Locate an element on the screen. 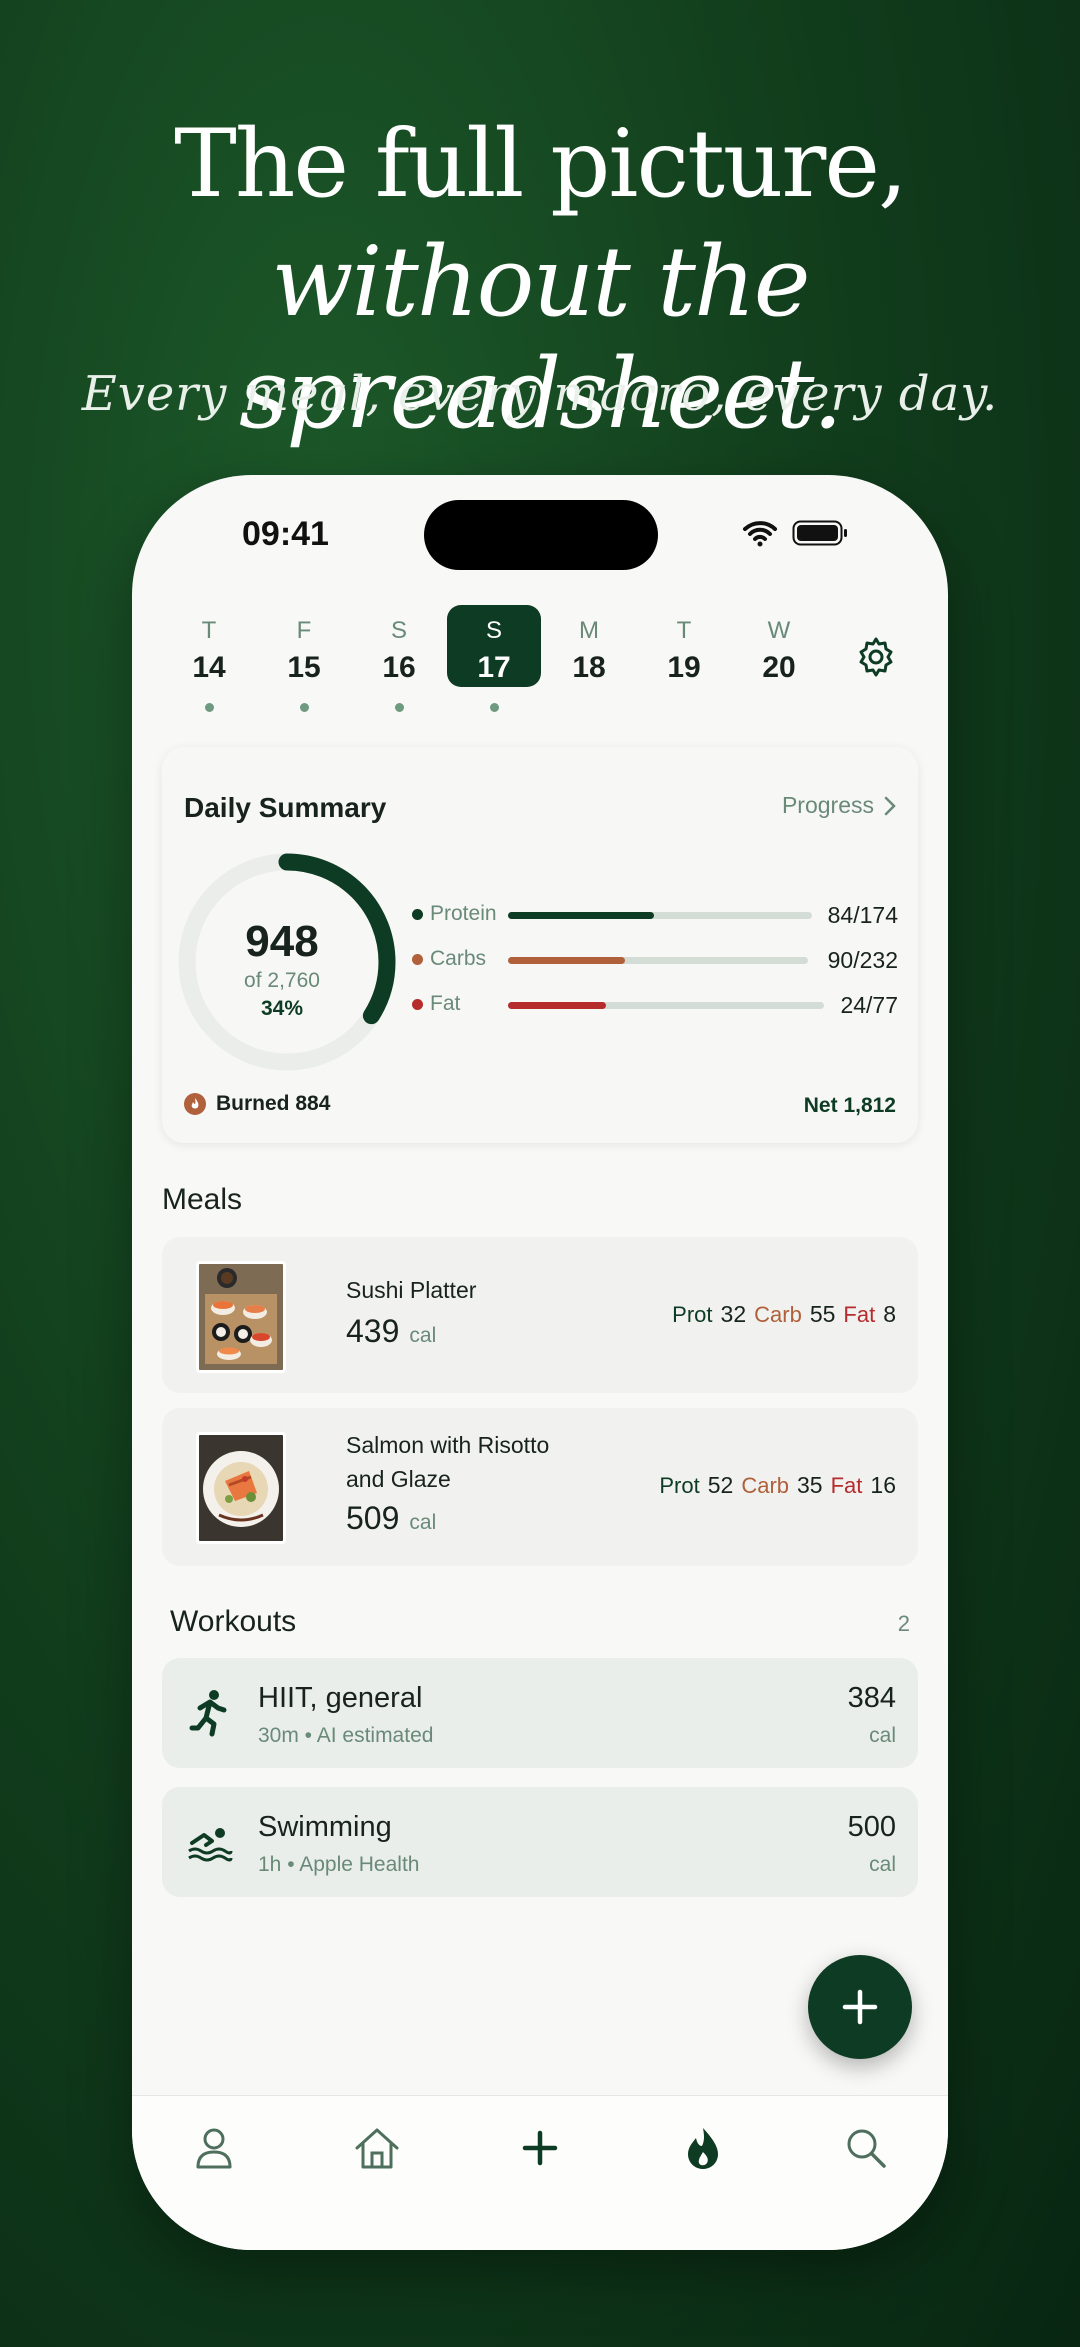 The image size is (1080, 2347). tab-burn is located at coordinates (703, 2148).